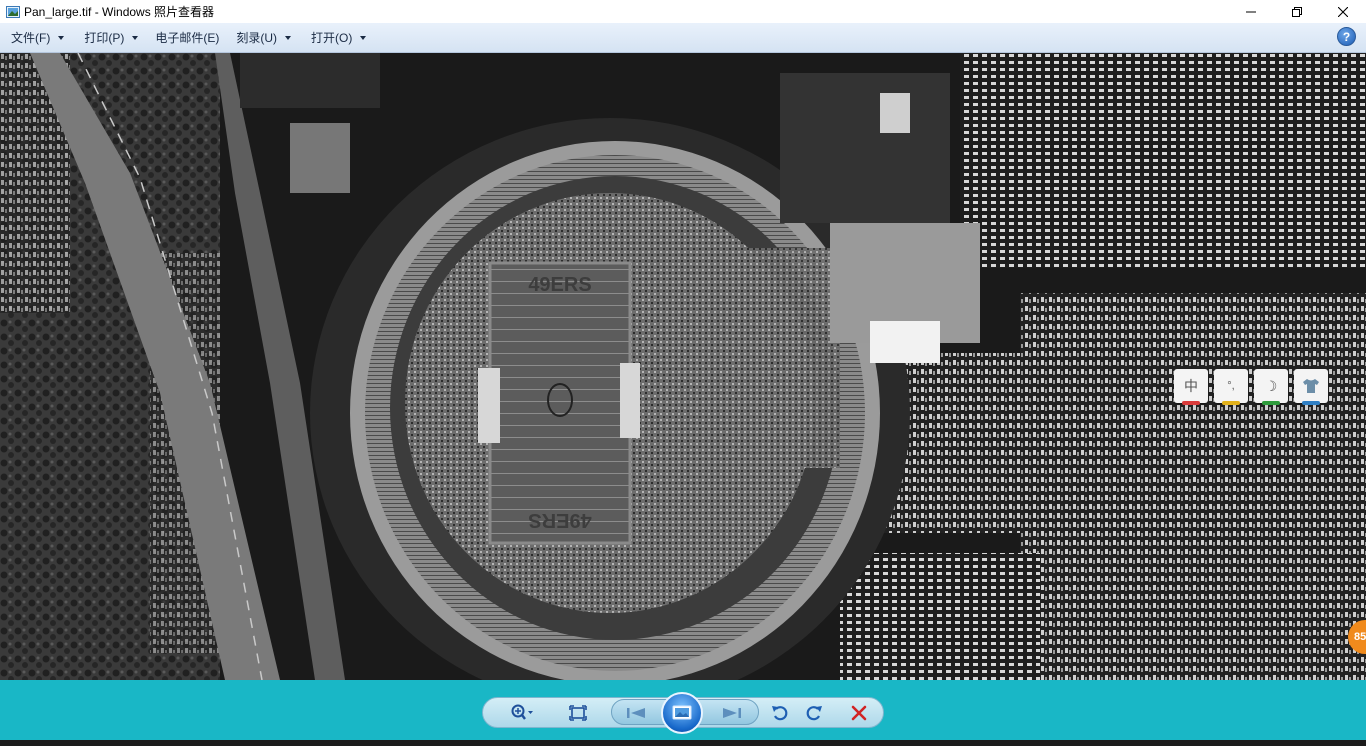  I want to click on menu-file-label: 文件(F), so click(31, 38).